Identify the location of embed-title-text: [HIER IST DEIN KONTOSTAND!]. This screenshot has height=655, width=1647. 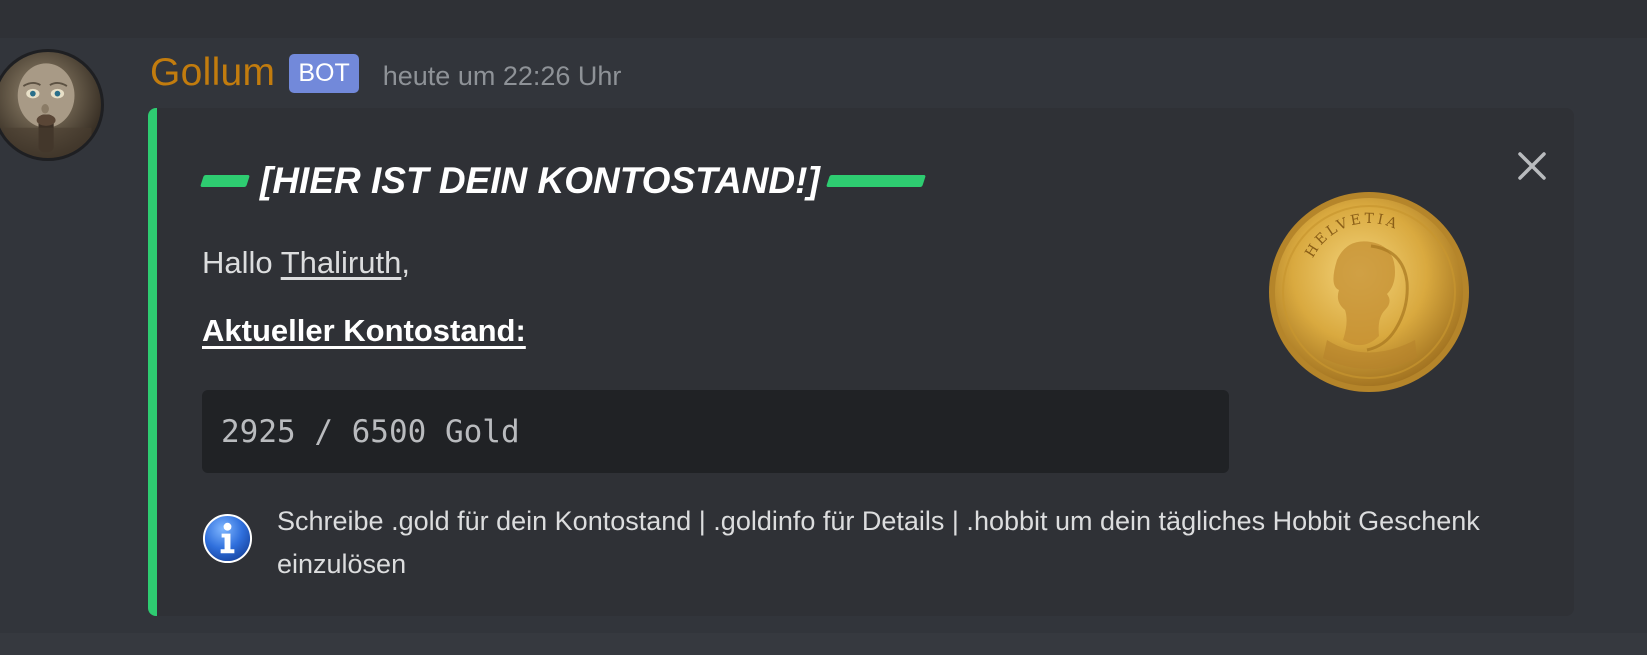
(540, 180).